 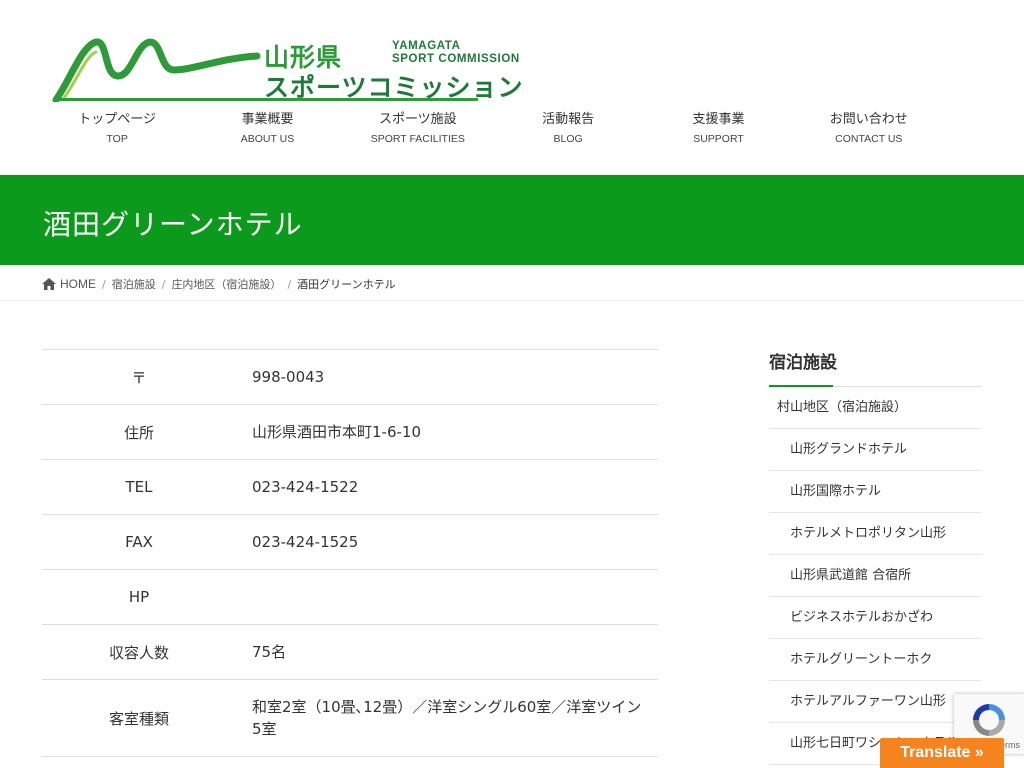 What do you see at coordinates (117, 139) in the screenshot?
I see `nav-label-en: TOP` at bounding box center [117, 139].